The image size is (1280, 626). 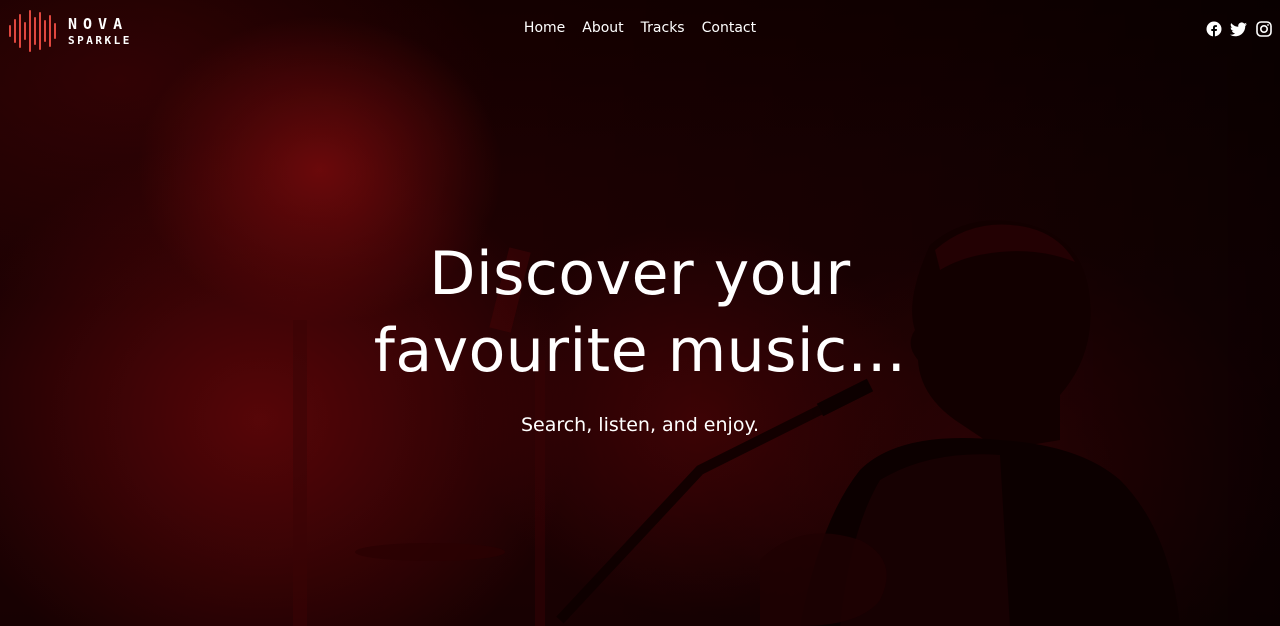 I want to click on nav-link-tracks: Tracks, so click(x=663, y=28).